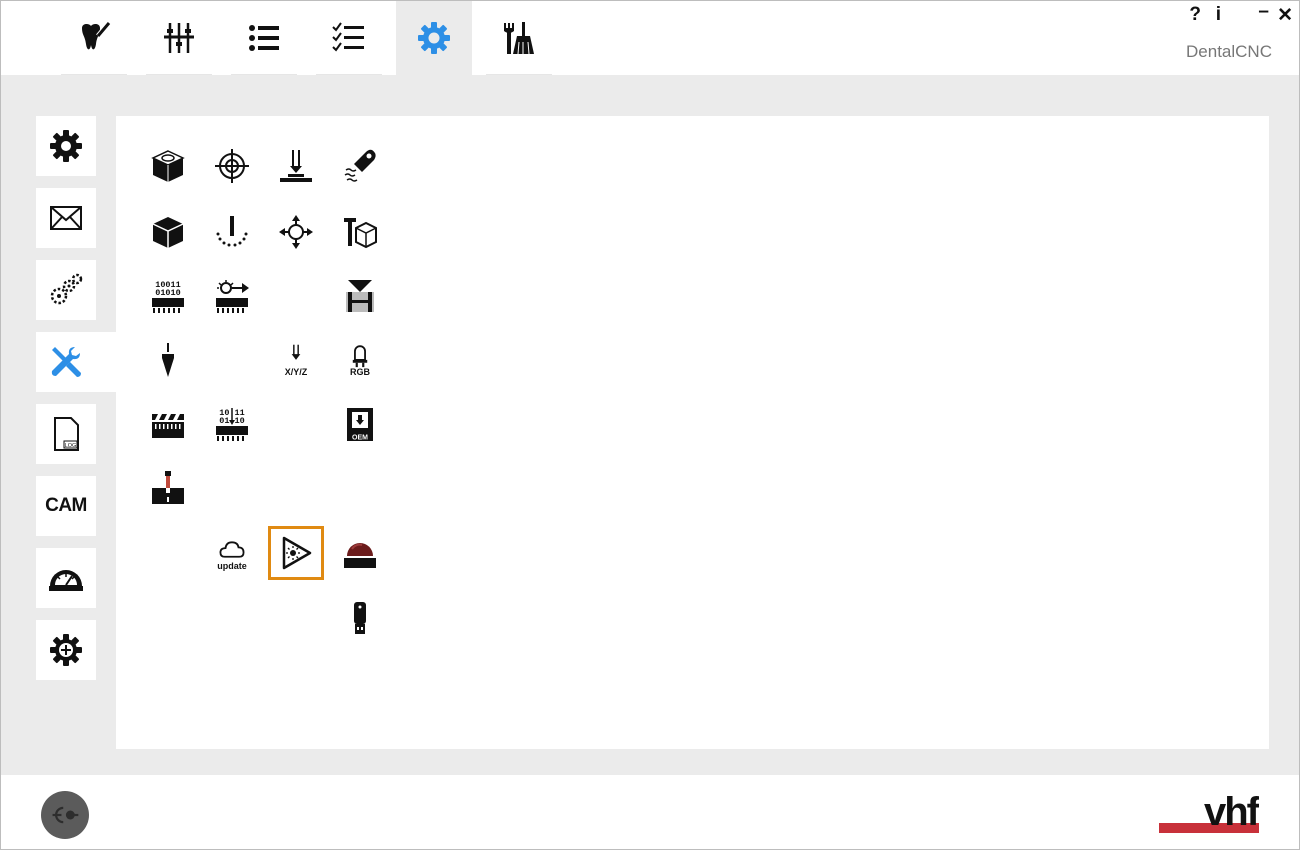 Image resolution: width=1300 pixels, height=850 pixels. What do you see at coordinates (296, 371) in the screenshot?
I see `xyz-label: X/Y/Z` at bounding box center [296, 371].